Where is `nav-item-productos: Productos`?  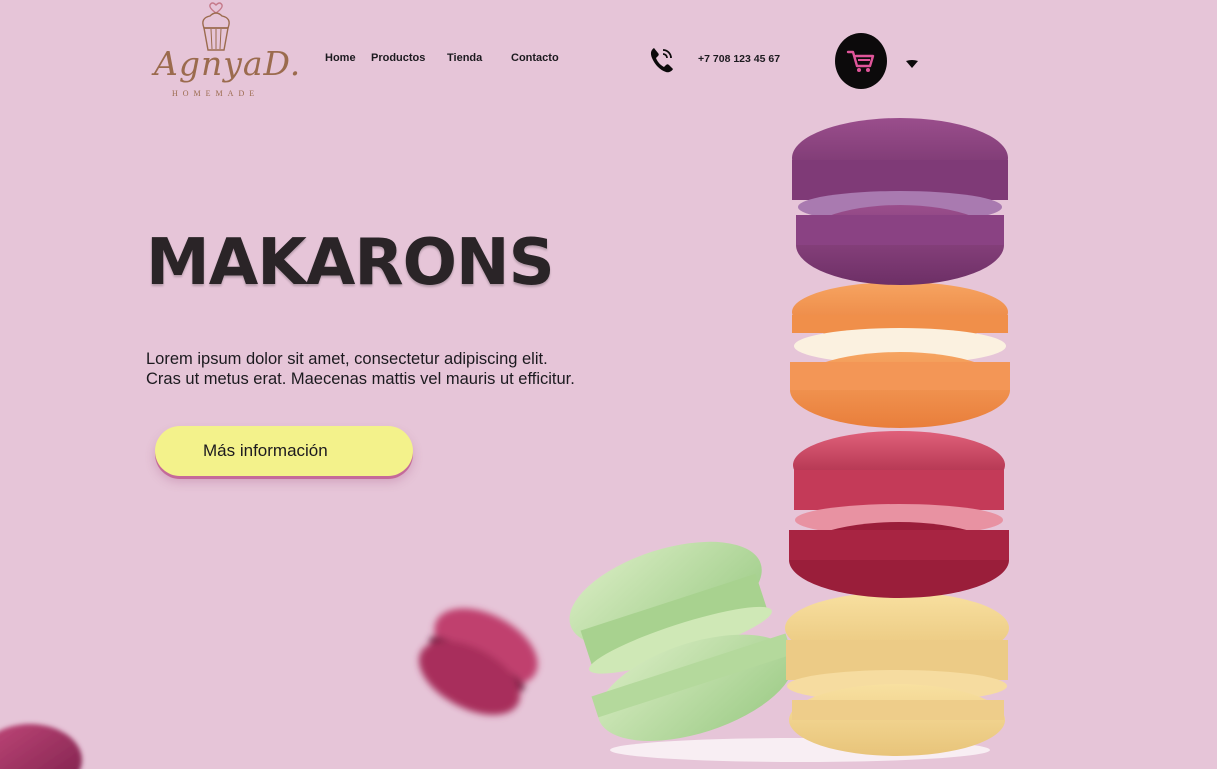 nav-item-productos: Productos is located at coordinates (398, 58).